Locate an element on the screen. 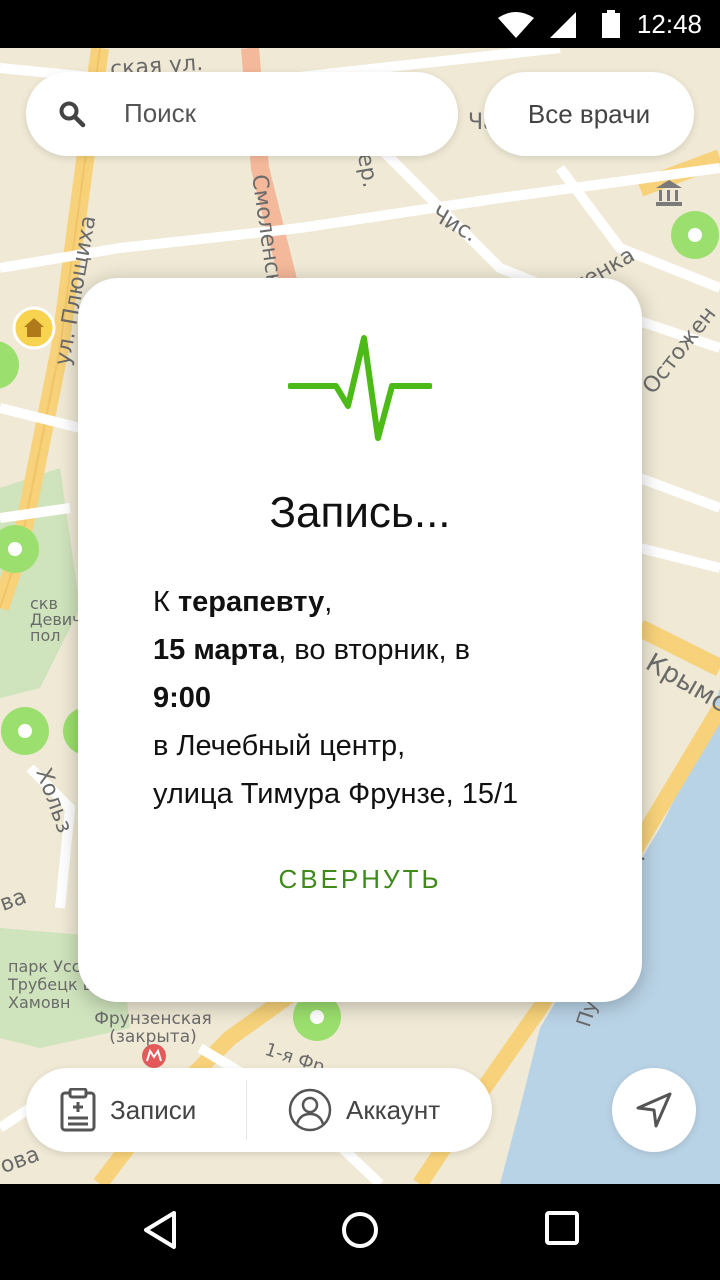 The height and width of the screenshot is (1280, 720). nav-divider is located at coordinates (246, 1110).